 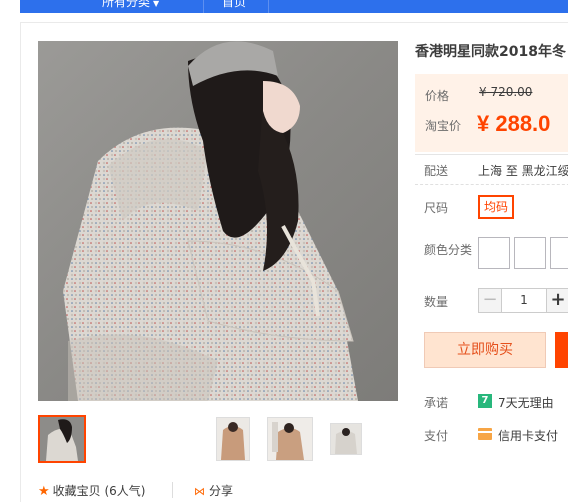 I want to click on seven-day-return-icon: 7, so click(x=485, y=401).